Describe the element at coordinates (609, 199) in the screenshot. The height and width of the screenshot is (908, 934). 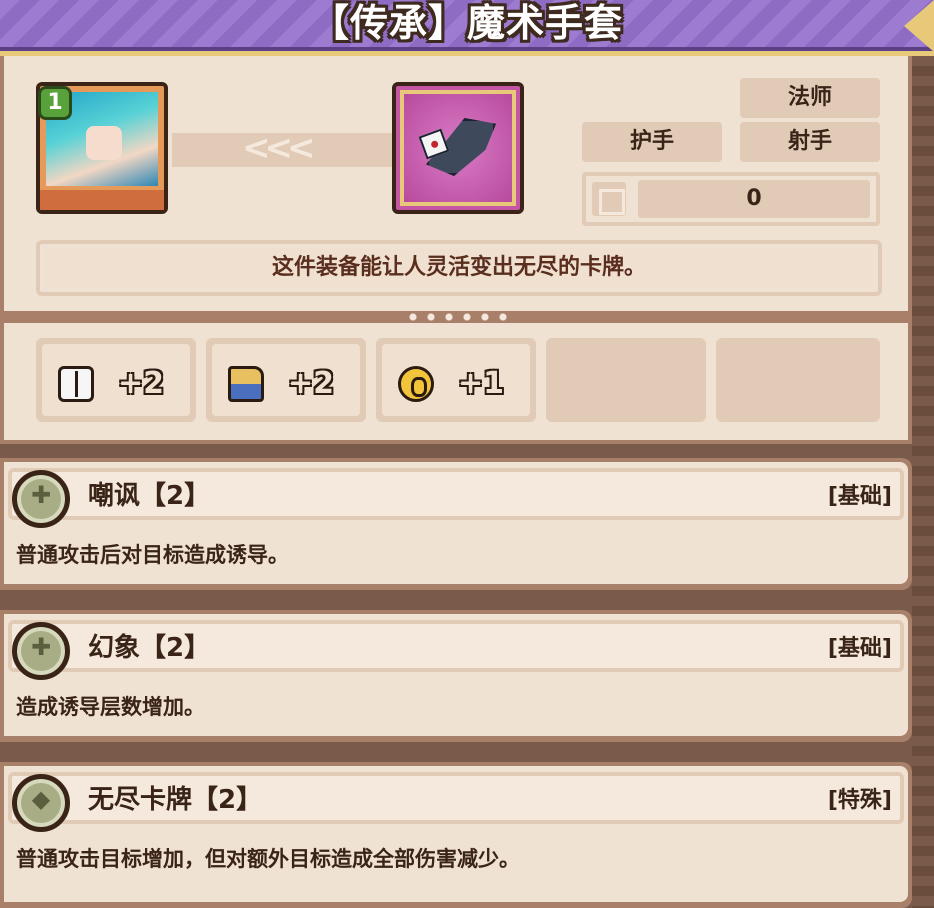
I see `slot-icon` at that location.